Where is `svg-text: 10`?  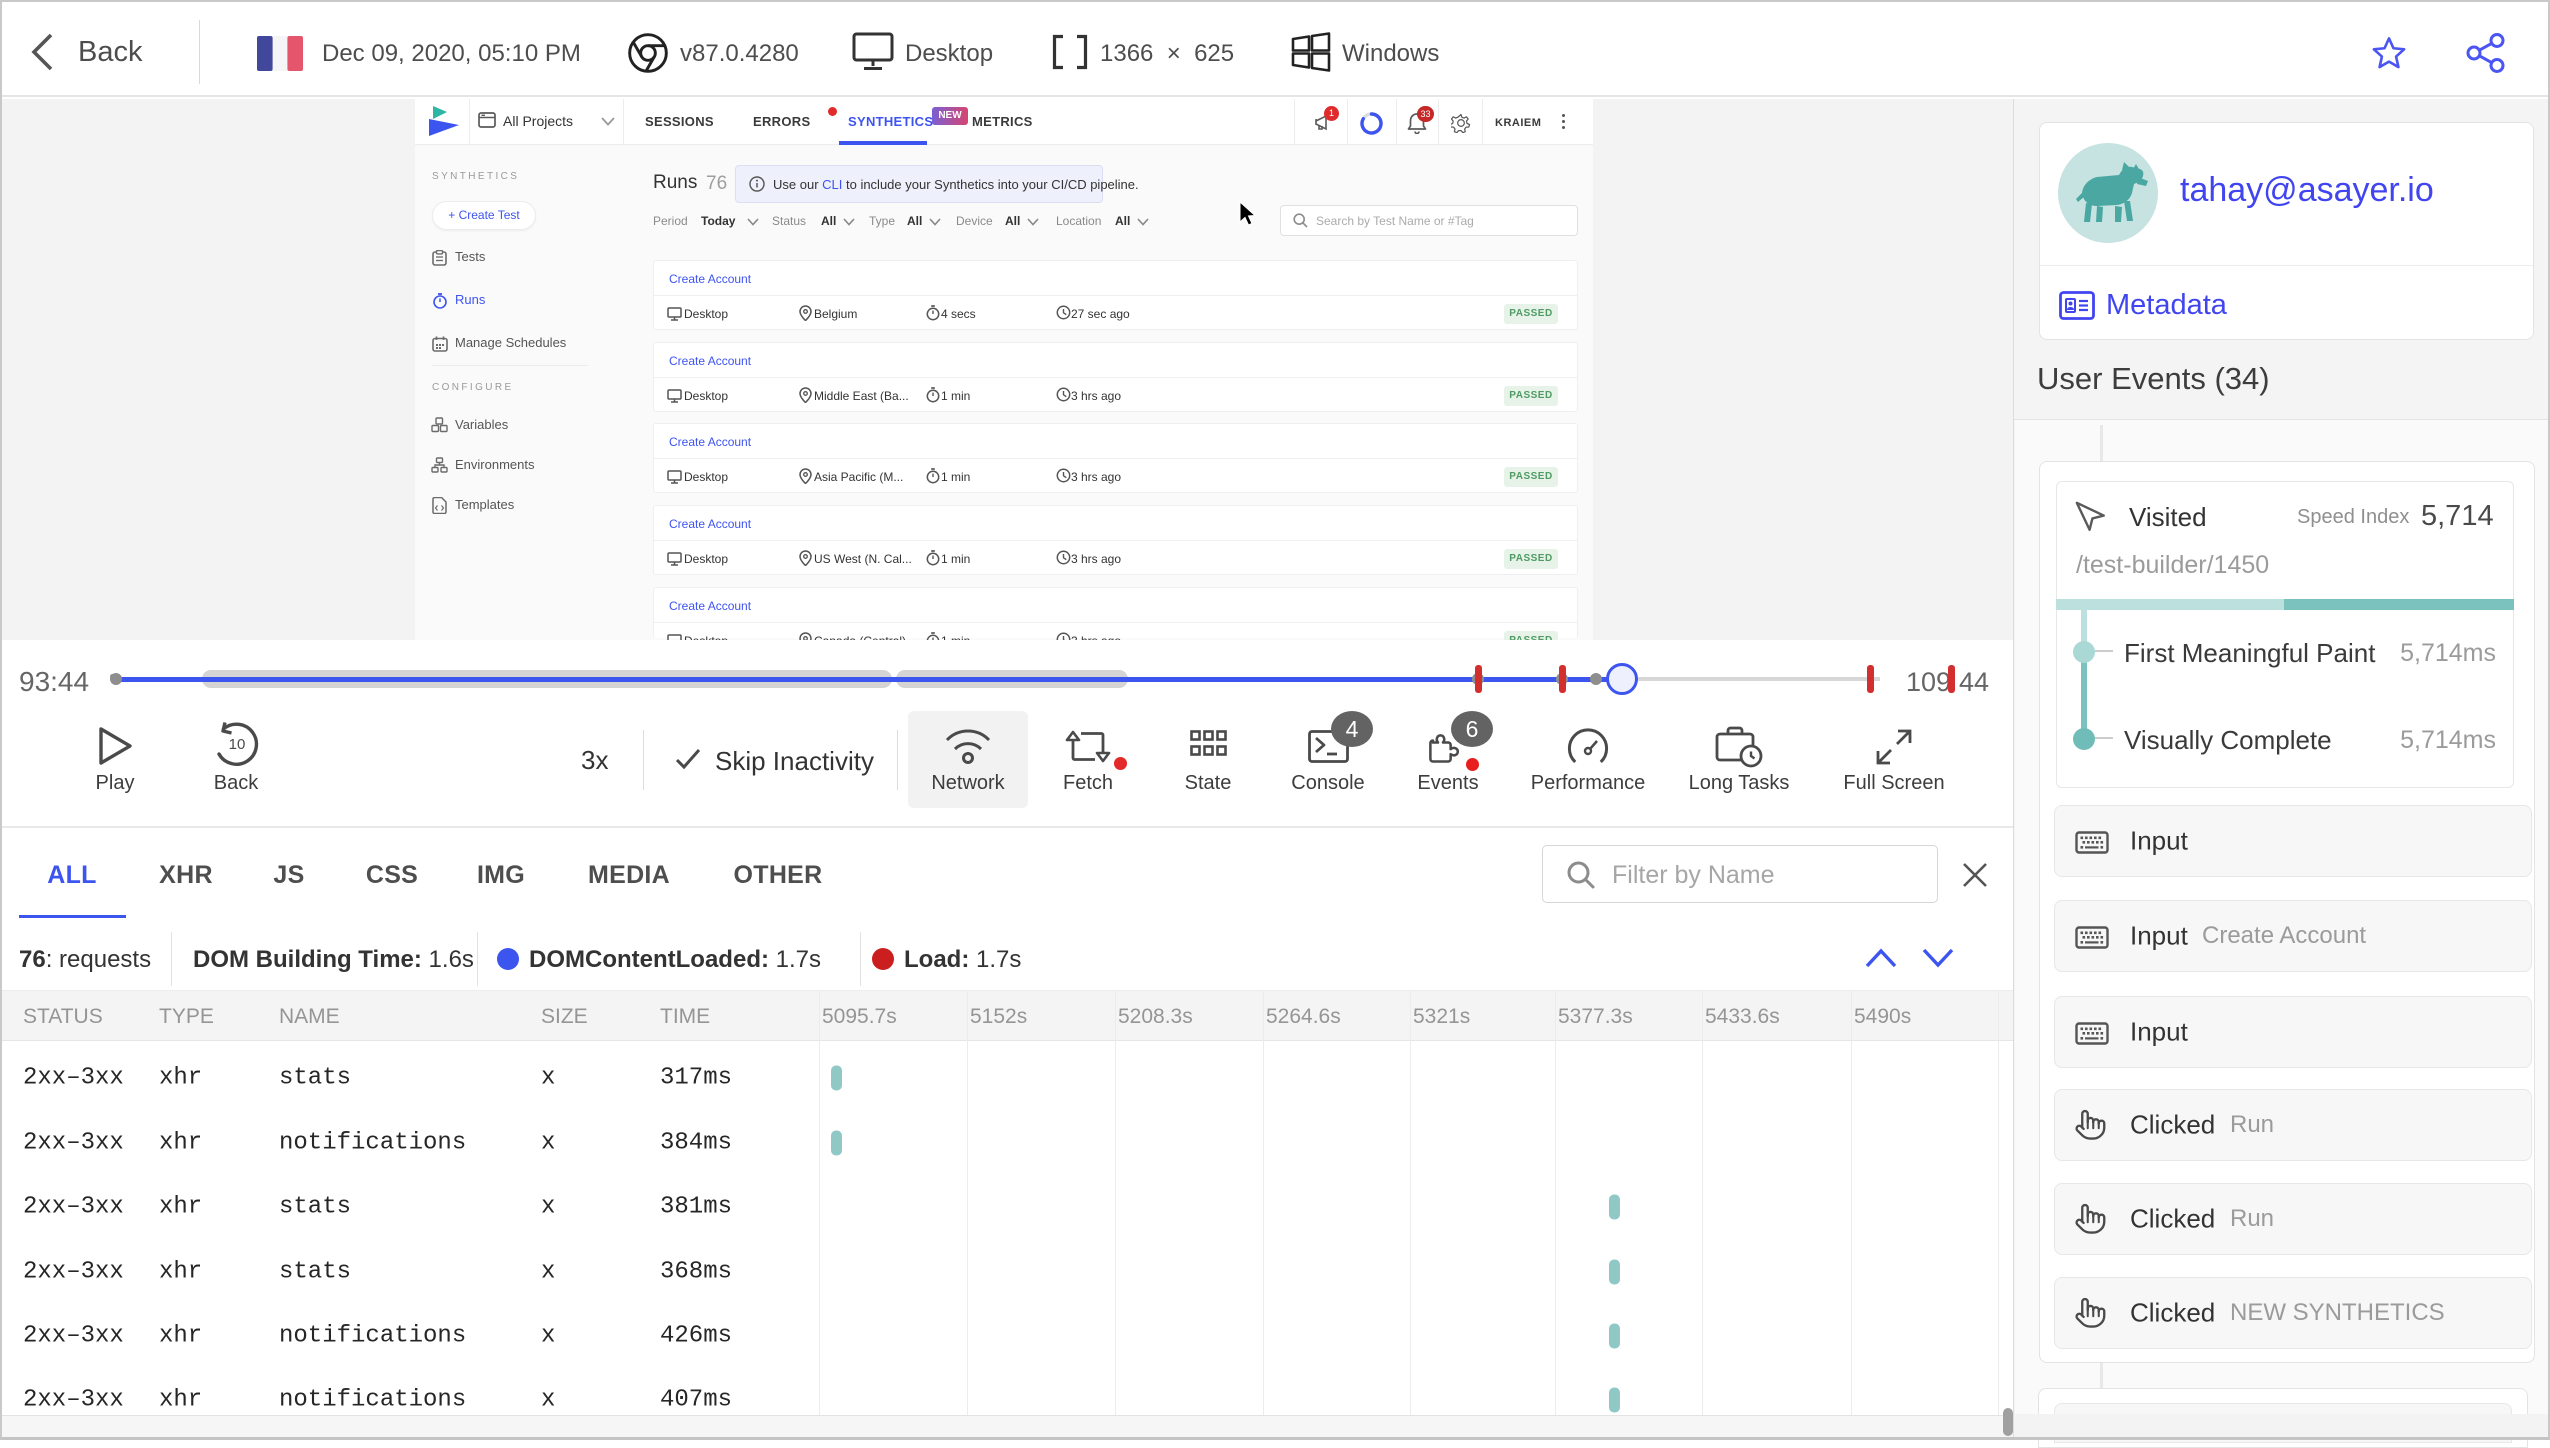 svg-text: 10 is located at coordinates (237, 744).